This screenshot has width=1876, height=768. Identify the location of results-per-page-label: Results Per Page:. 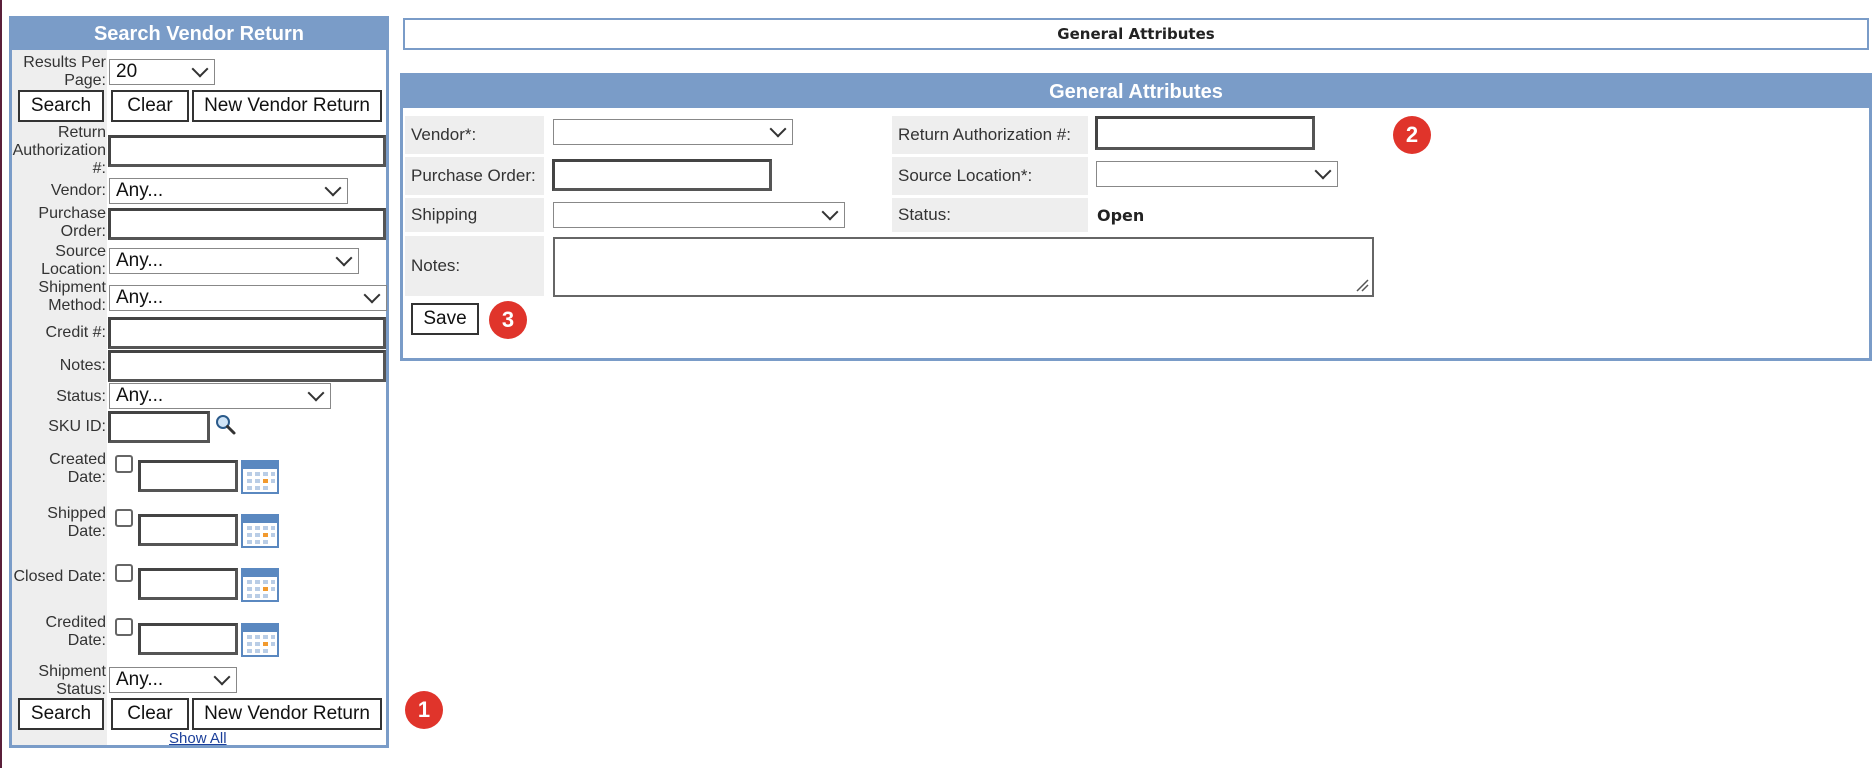
(64, 71).